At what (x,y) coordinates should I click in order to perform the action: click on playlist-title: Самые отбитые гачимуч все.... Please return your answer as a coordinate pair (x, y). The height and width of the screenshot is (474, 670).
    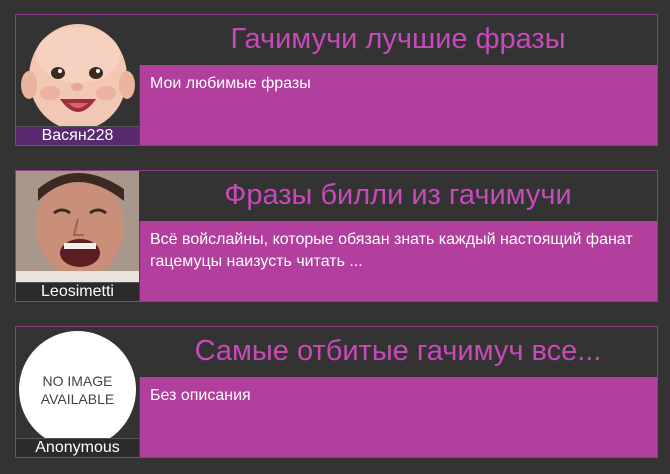
    Looking at the image, I should click on (398, 352).